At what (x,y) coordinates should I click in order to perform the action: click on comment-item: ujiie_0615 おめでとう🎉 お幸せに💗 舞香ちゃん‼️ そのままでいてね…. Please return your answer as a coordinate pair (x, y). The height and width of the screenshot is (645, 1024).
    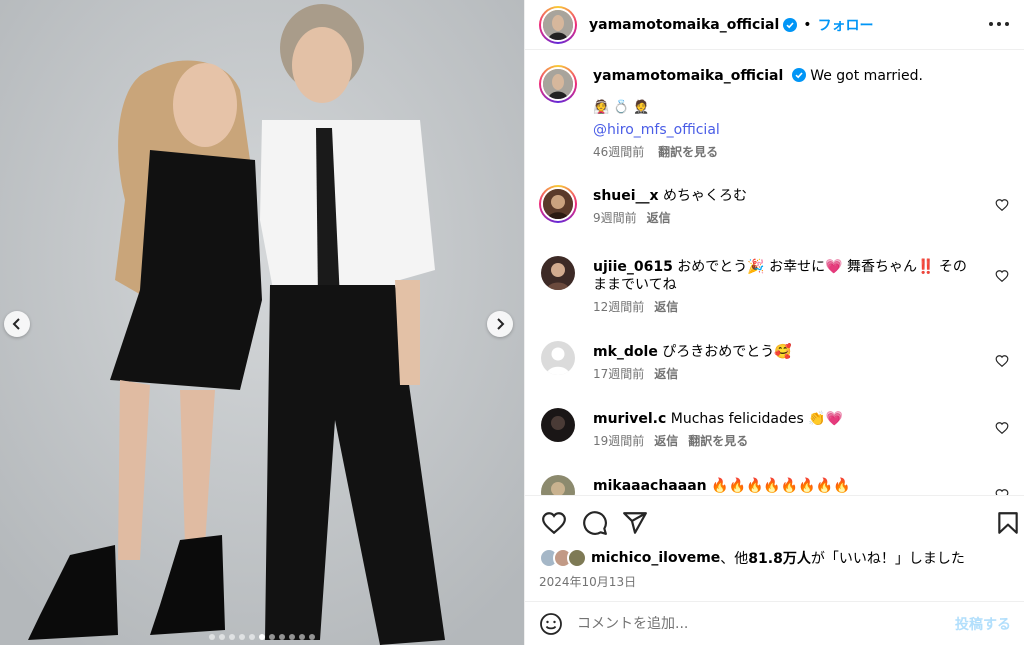
    Looking at the image, I should click on (774, 292).